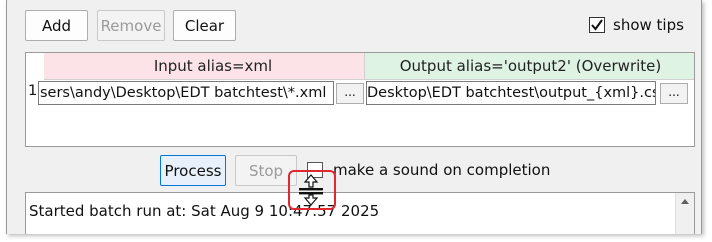 This screenshot has height=242, width=712. I want to click on show-tips-checkbox, so click(597, 25).